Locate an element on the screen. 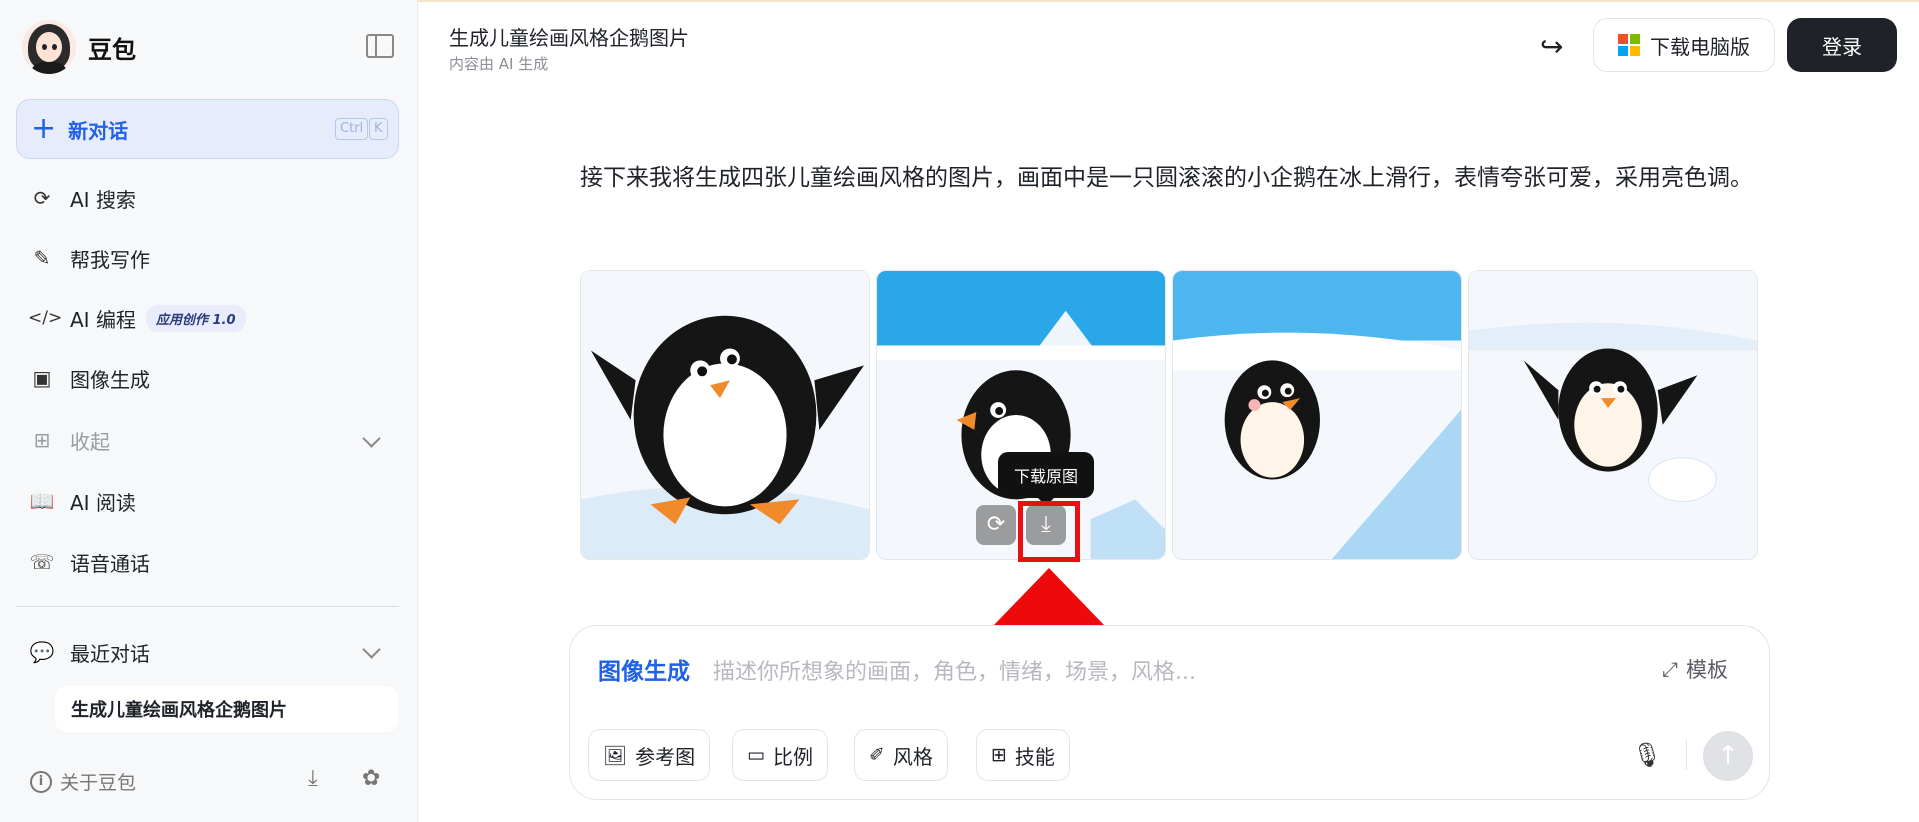  share-icon: ↪ is located at coordinates (1551, 46).